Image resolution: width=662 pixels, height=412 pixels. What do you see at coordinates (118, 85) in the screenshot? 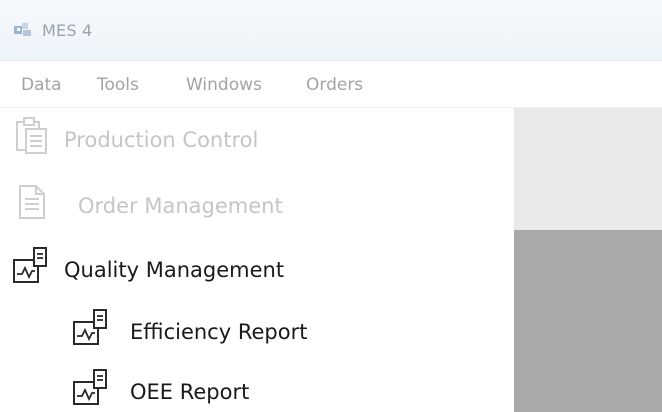
I see `menu-tools: Tools` at bounding box center [118, 85].